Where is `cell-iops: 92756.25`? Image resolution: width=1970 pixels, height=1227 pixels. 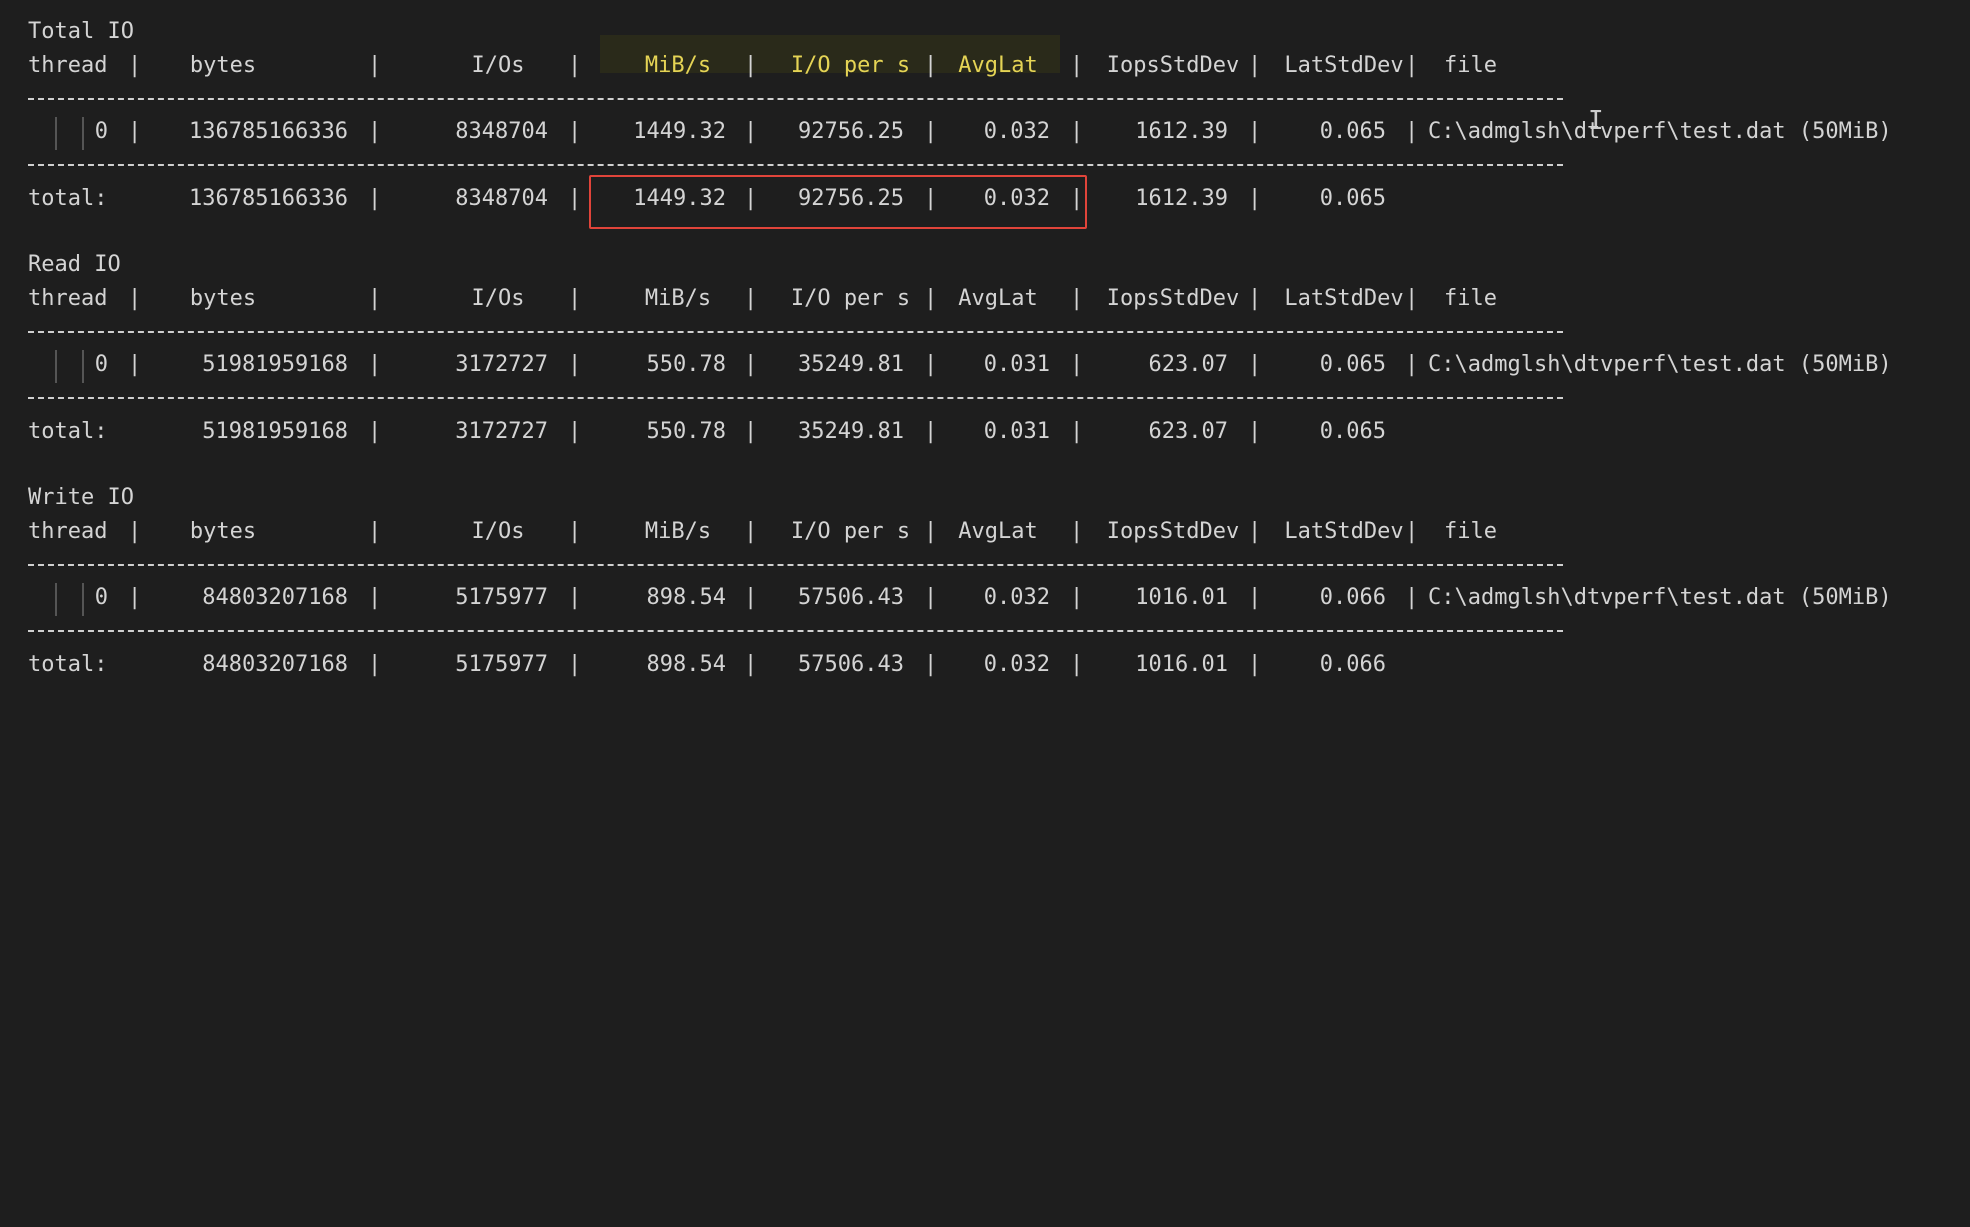
cell-iops: 92756.25 is located at coordinates (851, 131).